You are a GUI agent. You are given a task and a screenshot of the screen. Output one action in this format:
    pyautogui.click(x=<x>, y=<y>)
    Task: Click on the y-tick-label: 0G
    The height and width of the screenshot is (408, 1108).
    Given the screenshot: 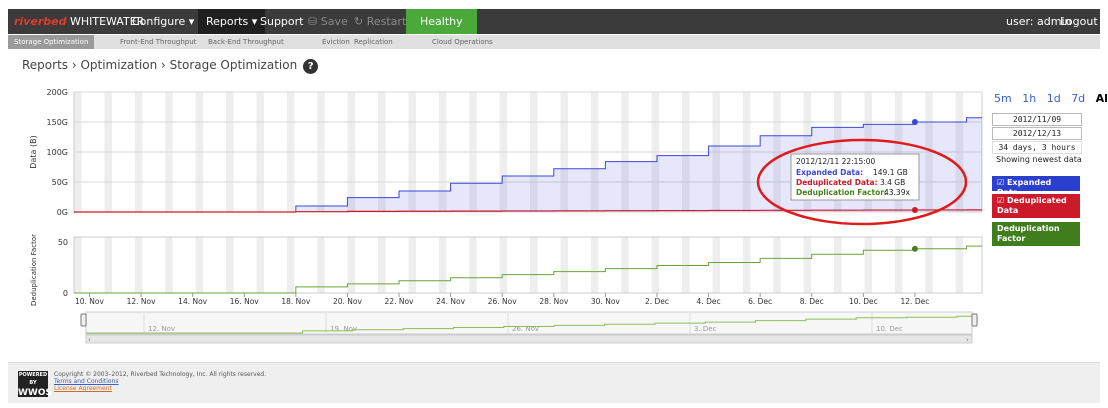 What is the action you would take?
    pyautogui.click(x=62, y=212)
    